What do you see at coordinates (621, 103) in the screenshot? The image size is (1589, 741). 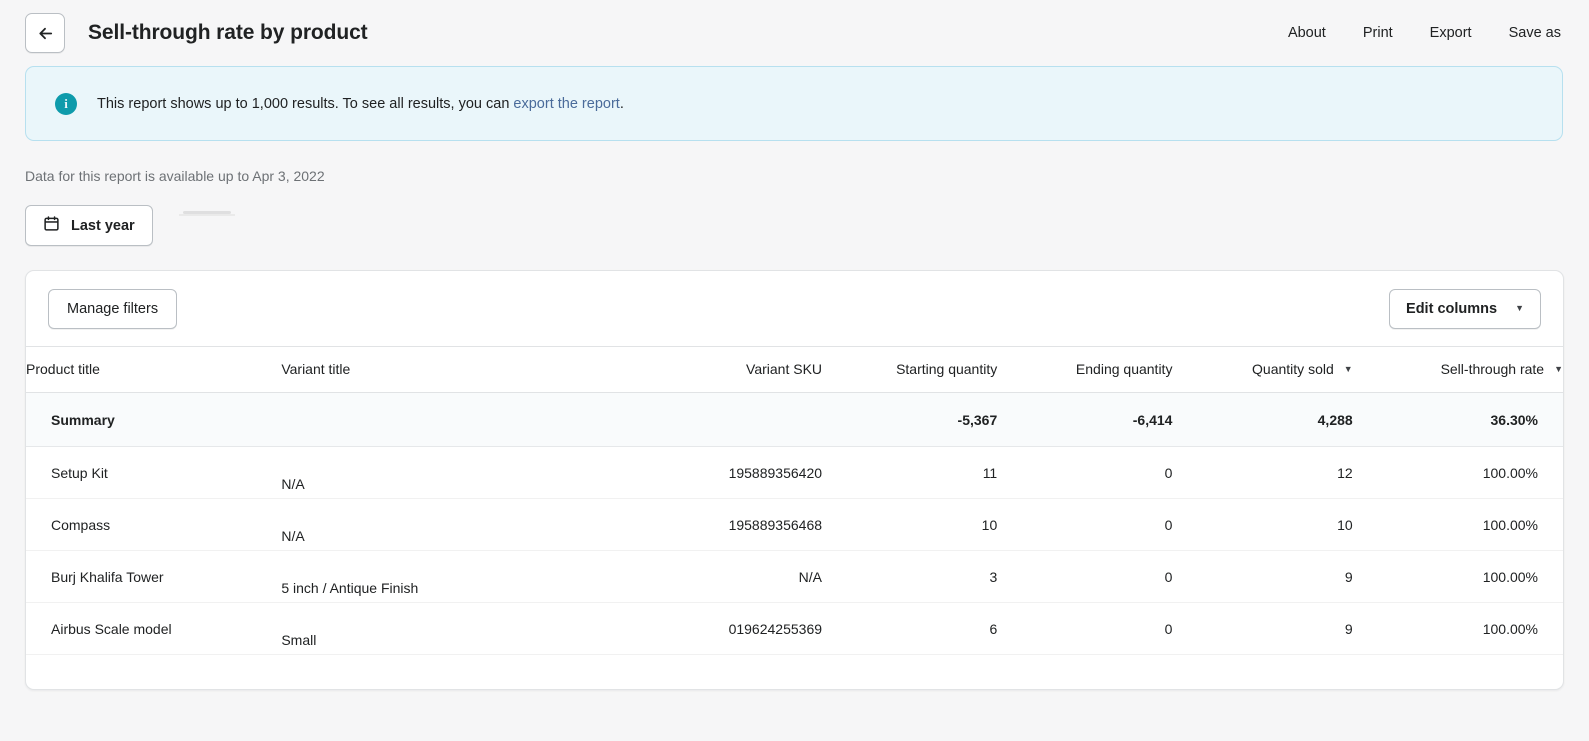 I see `banner-text-after: .` at bounding box center [621, 103].